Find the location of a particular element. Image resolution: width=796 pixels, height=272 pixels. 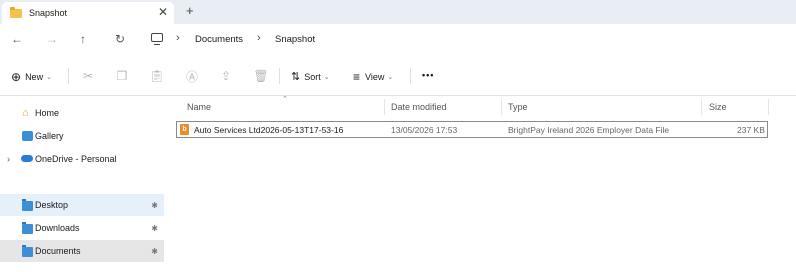

address-bar: ← → ↑ ↻ › Documents › Snapshot is located at coordinates (398, 40).